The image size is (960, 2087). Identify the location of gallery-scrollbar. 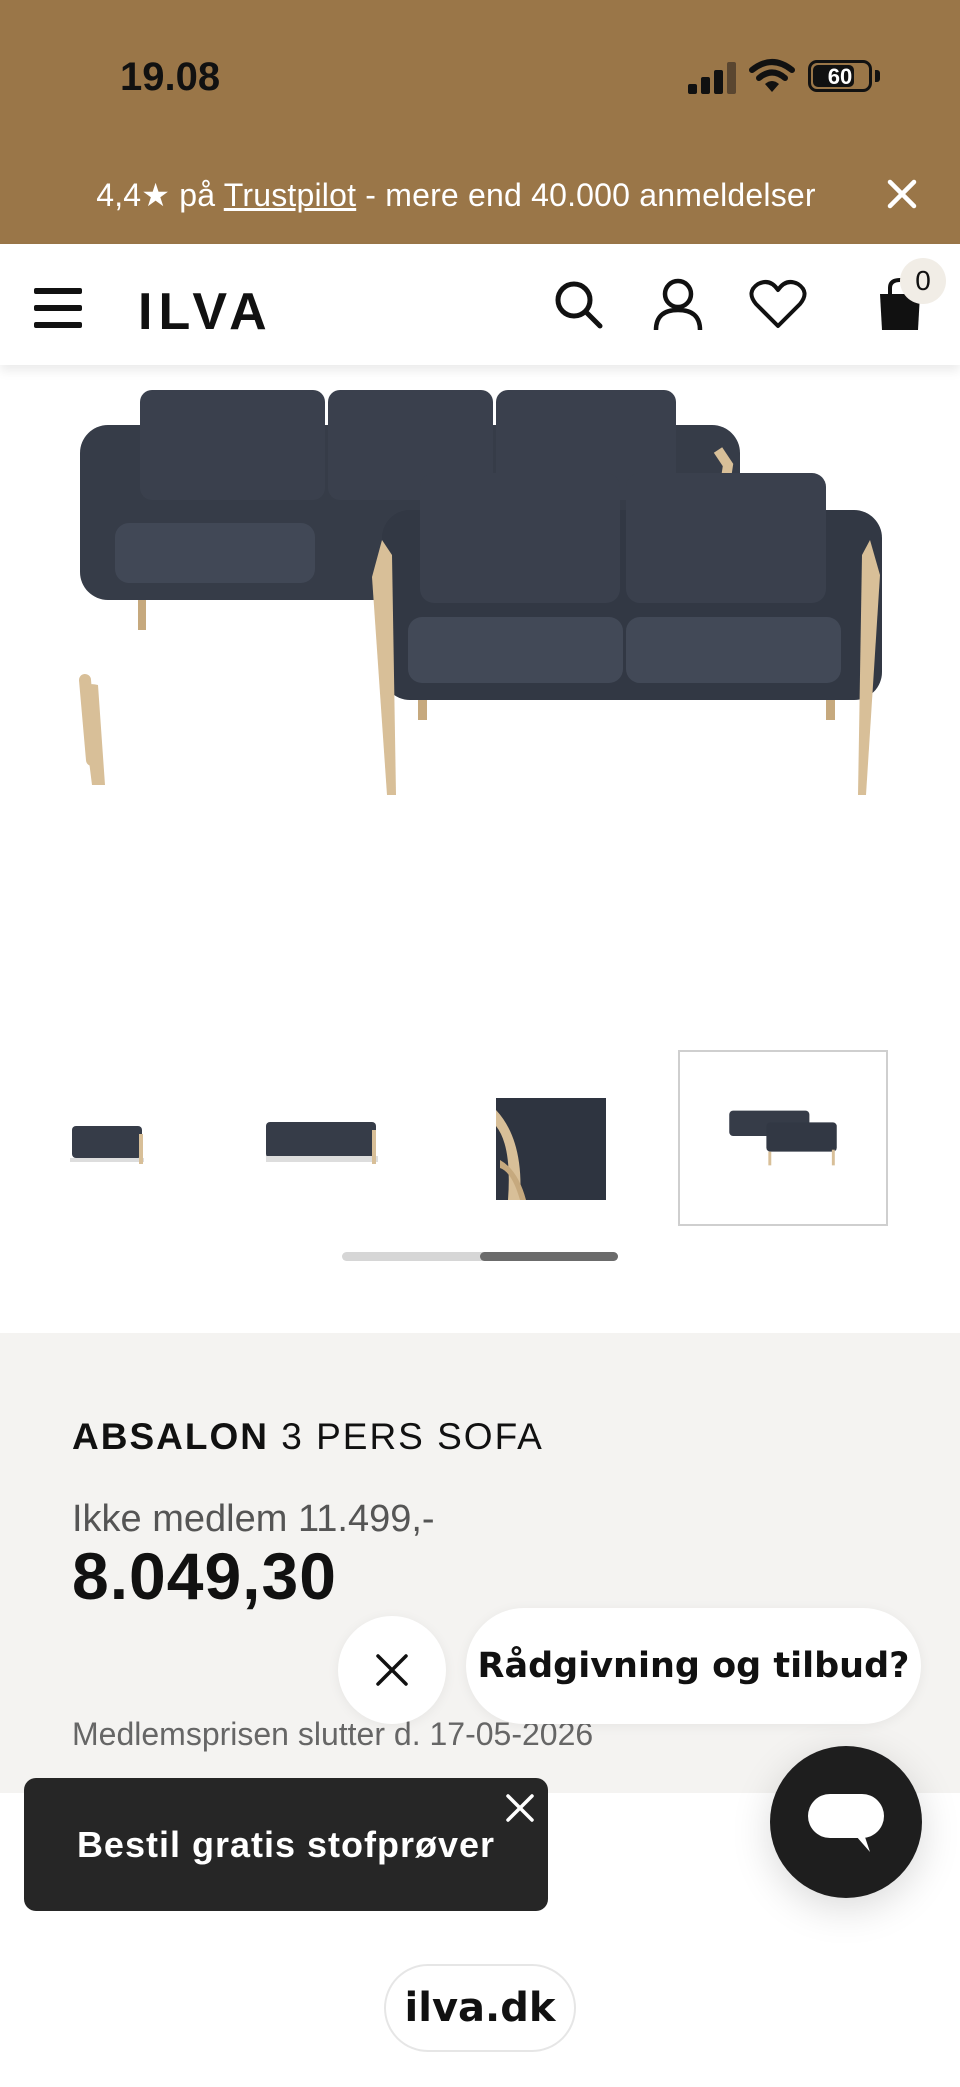
(480, 1256).